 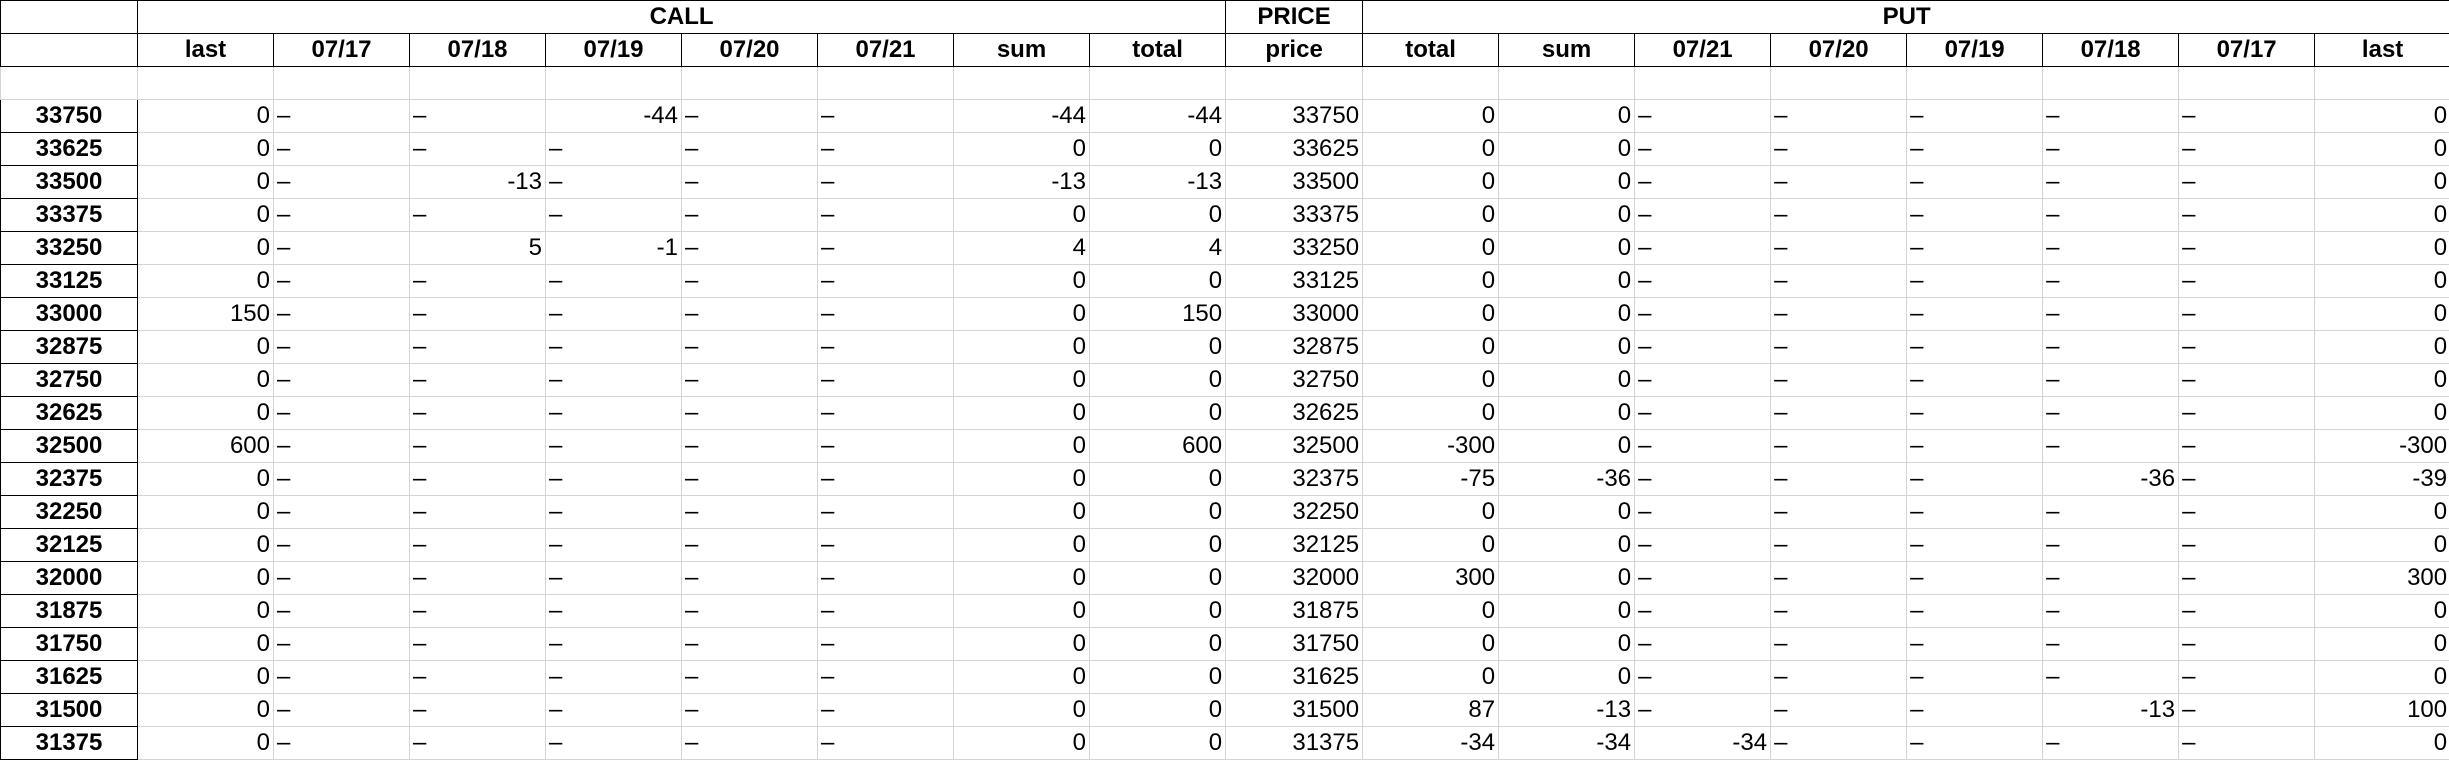 What do you see at coordinates (1294, 545) in the screenshot?
I see `price-cell: 32125` at bounding box center [1294, 545].